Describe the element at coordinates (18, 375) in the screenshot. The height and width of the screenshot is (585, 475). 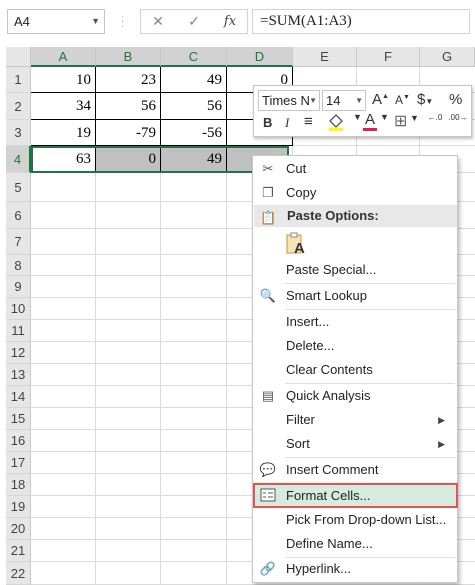
I see `row-header-13: 13` at that location.